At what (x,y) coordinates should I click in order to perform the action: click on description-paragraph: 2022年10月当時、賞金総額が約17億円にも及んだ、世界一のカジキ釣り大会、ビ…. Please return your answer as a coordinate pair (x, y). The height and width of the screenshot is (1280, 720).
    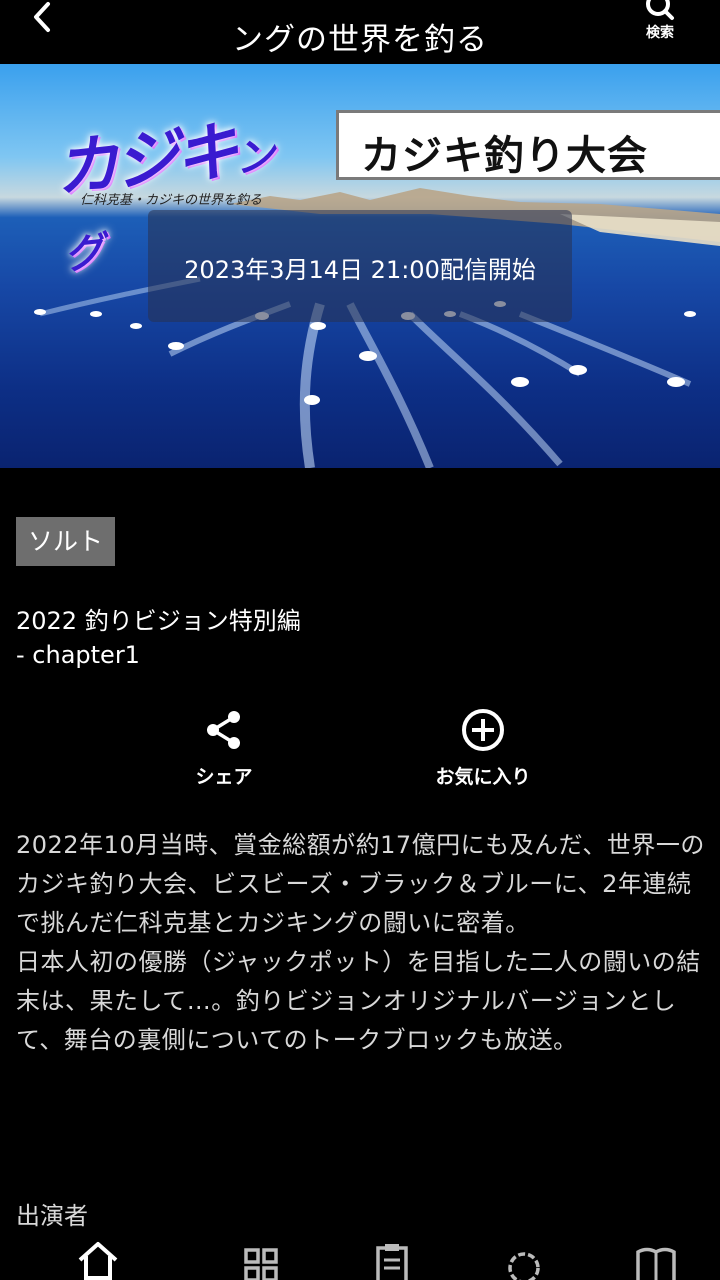
    Looking at the image, I should click on (360, 884).